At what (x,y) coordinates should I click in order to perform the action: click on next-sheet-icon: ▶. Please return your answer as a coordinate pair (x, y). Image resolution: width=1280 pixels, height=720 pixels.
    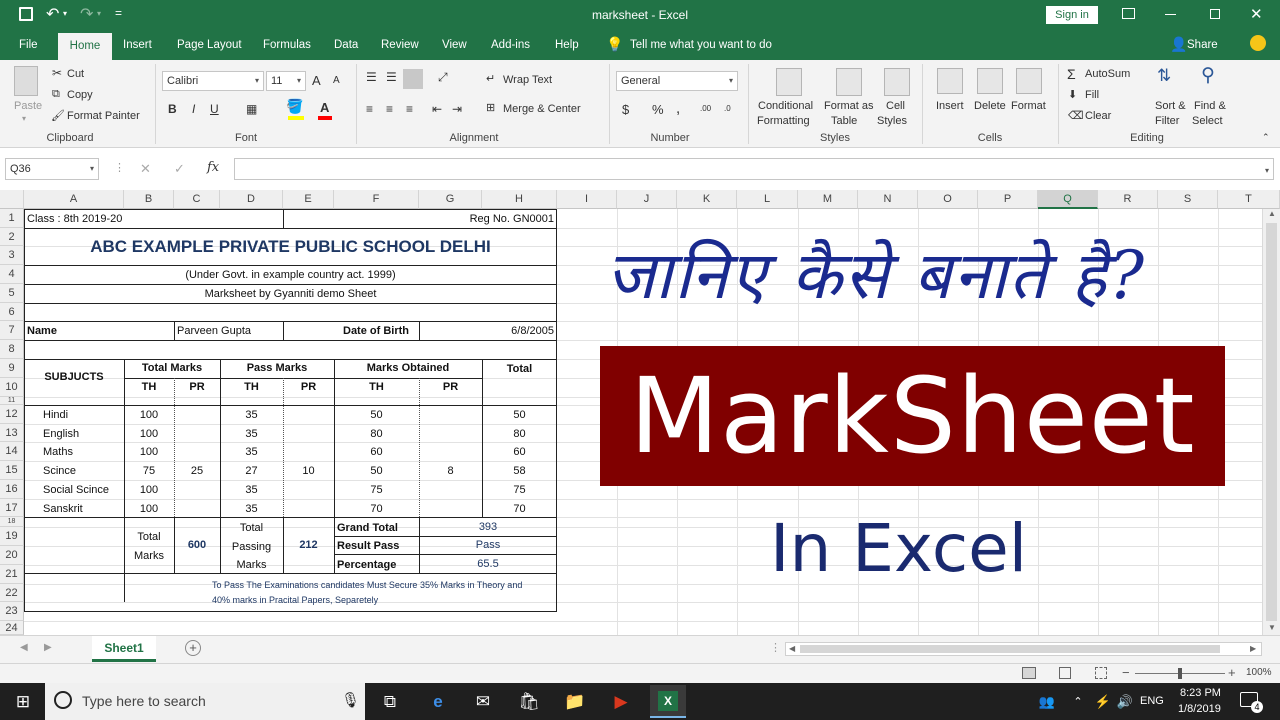
    Looking at the image, I should click on (48, 647).